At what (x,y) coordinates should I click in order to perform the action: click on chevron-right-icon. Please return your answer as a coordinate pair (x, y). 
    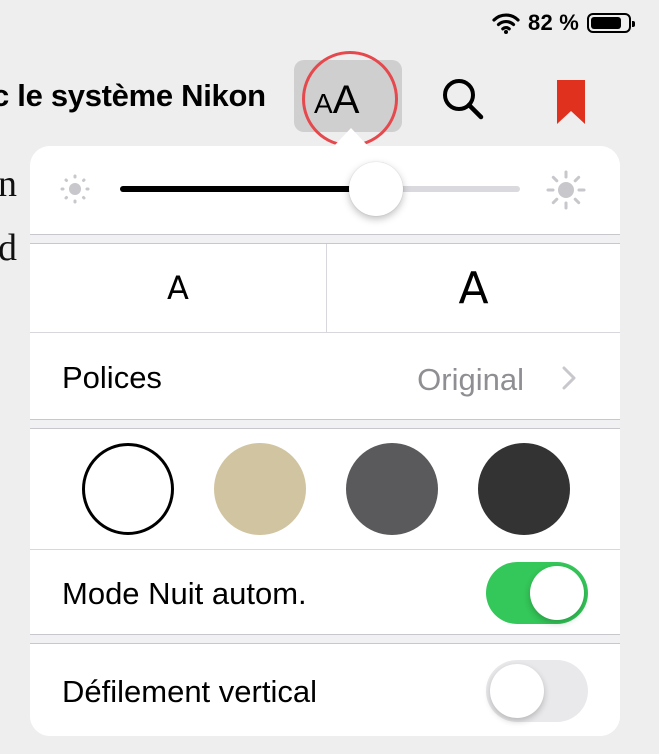
    Looking at the image, I should click on (569, 378).